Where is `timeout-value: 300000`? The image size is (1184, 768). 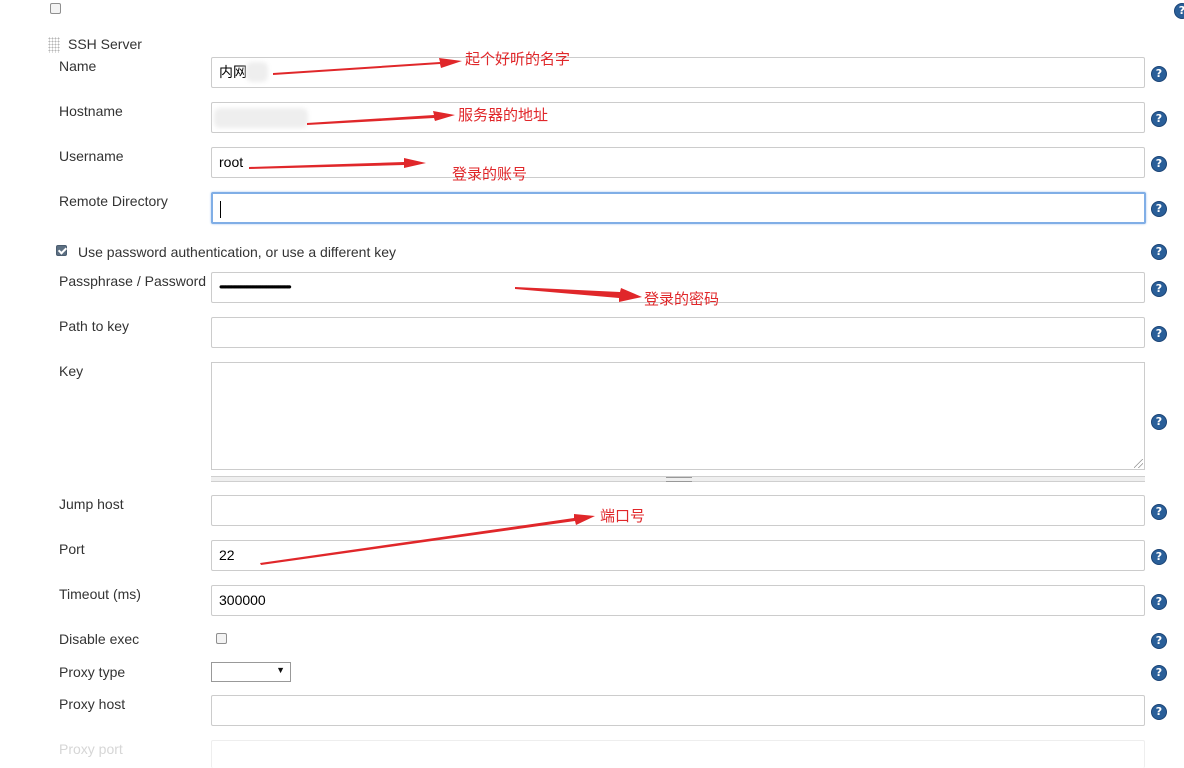 timeout-value: 300000 is located at coordinates (242, 600).